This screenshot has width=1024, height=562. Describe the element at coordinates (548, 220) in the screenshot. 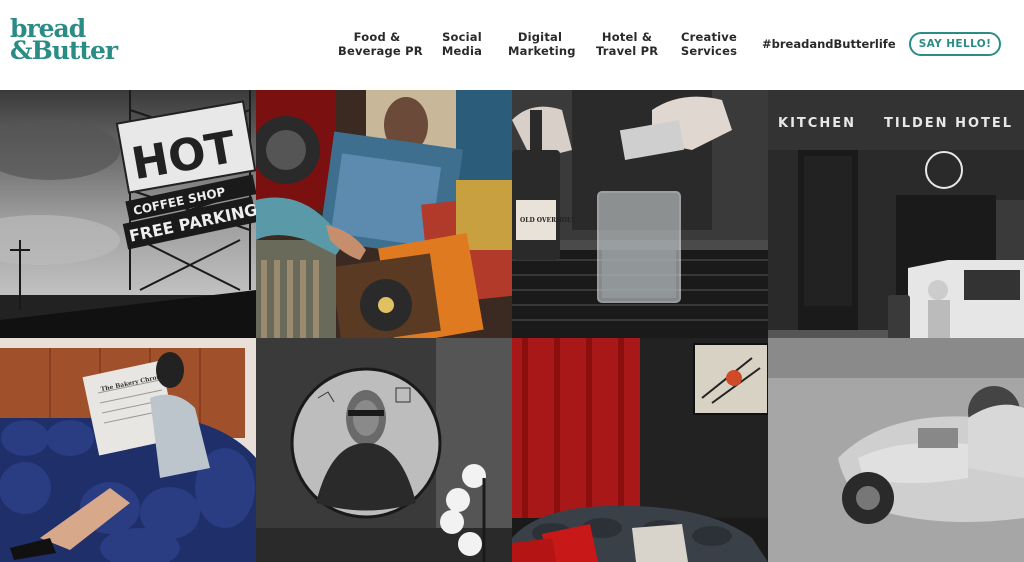

I see `bottle-label-text: OLD OVERHOLT` at that location.